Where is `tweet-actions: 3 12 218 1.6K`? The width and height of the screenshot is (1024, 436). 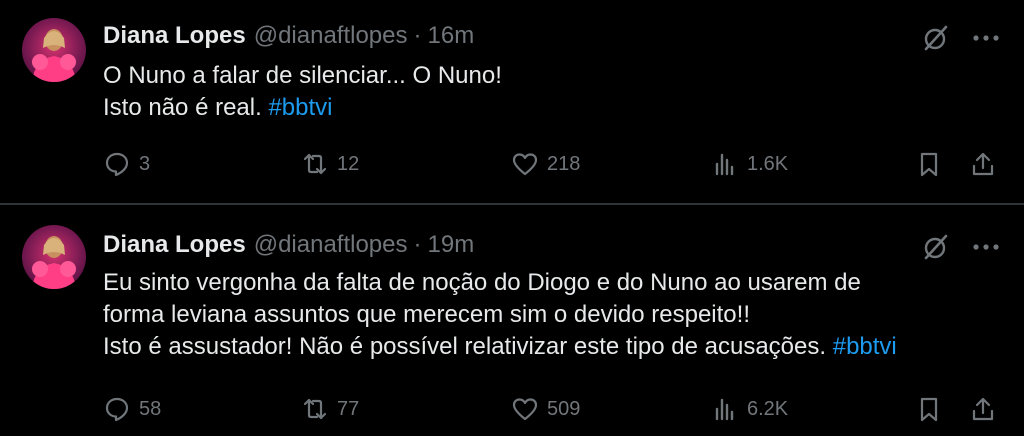 tweet-actions: 3 12 218 1.6K is located at coordinates (553, 164).